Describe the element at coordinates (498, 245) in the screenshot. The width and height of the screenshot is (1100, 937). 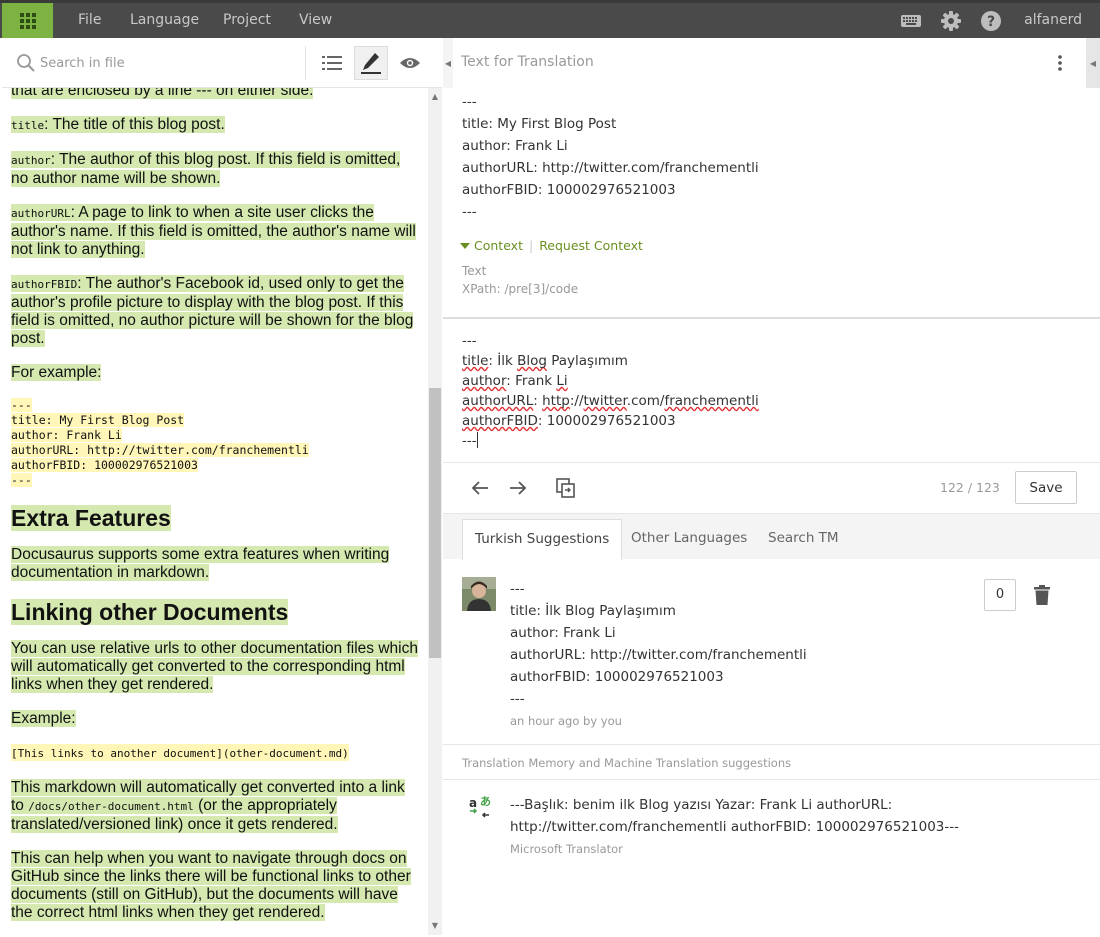
I see `context-label: Context` at that location.